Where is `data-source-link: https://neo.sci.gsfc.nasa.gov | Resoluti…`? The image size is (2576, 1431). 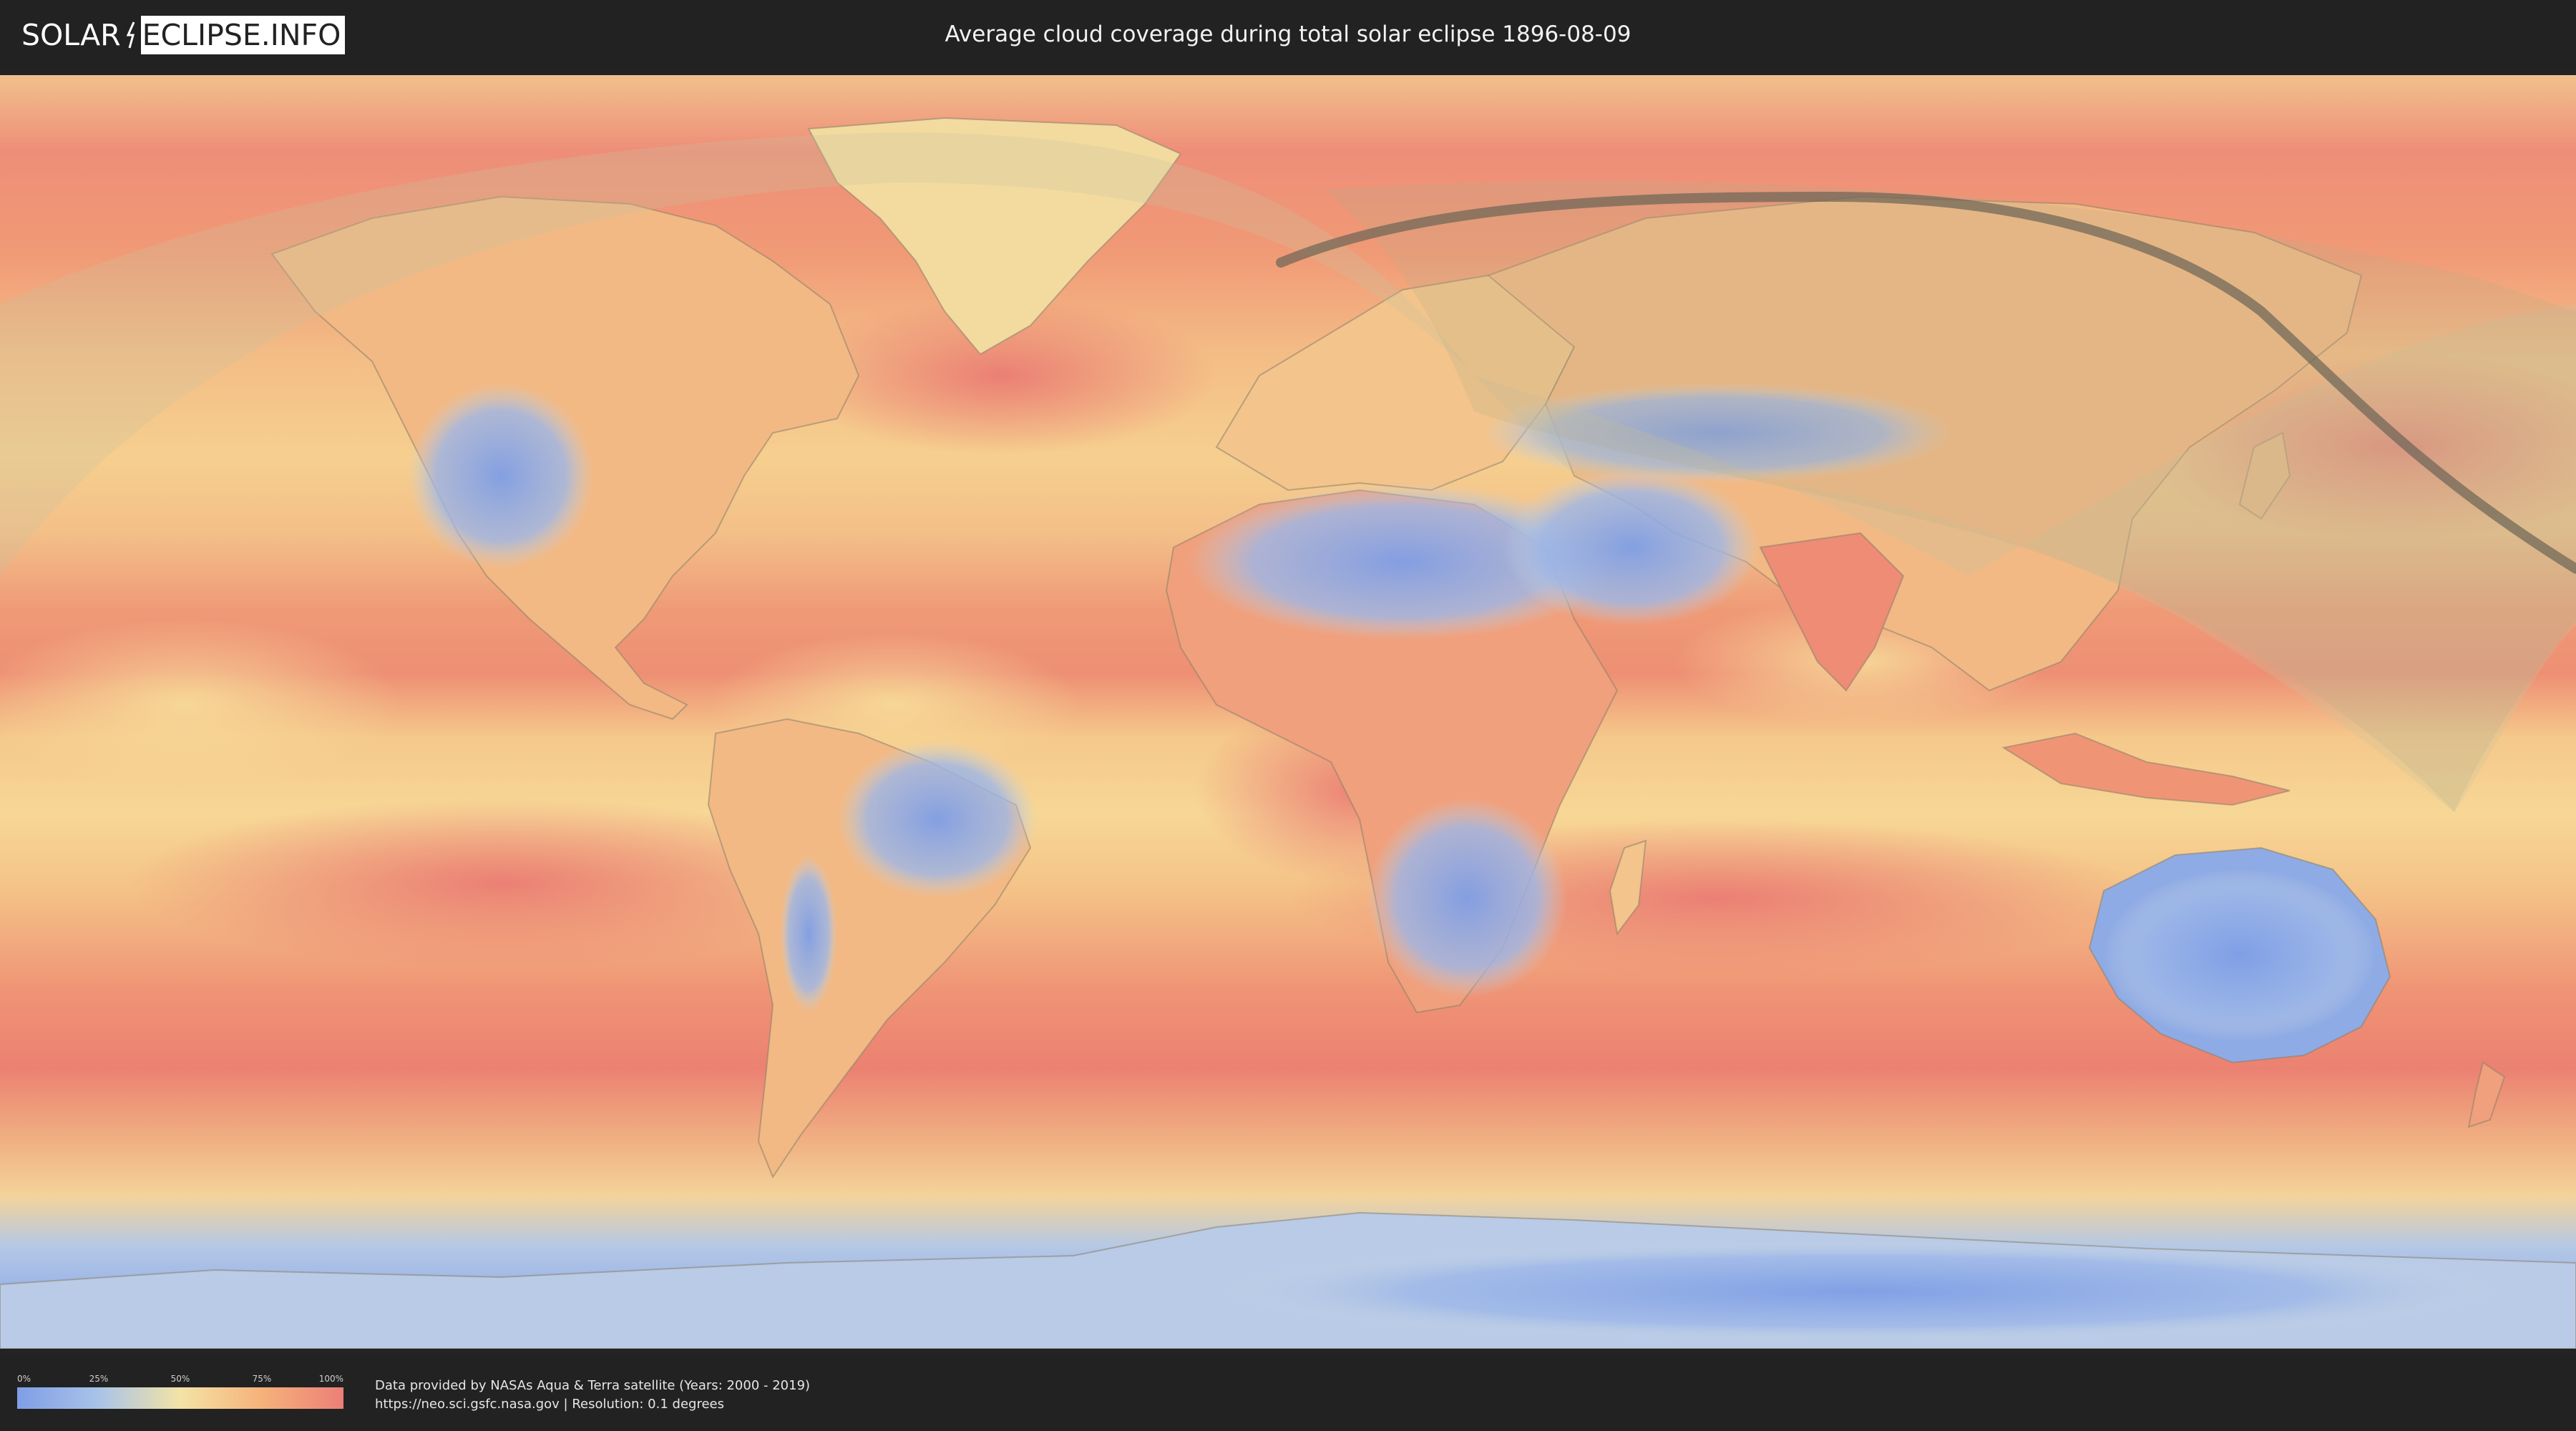 data-source-link: https://neo.sci.gsfc.nasa.gov | Resoluti… is located at coordinates (549, 1404).